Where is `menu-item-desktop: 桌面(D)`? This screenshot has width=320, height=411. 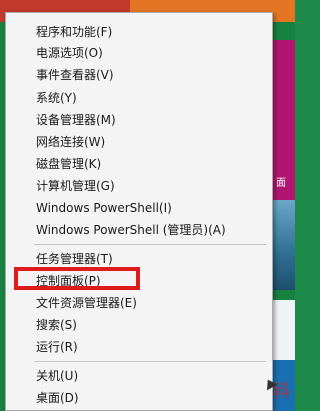 menu-item-desktop: 桌面(D) is located at coordinates (57, 398).